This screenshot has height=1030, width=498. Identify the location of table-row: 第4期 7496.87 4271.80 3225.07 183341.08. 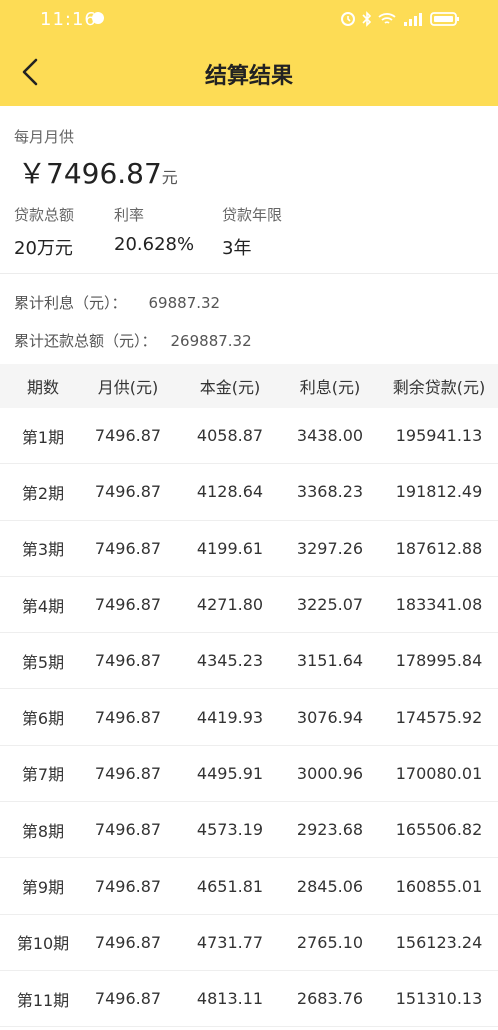
(249, 605).